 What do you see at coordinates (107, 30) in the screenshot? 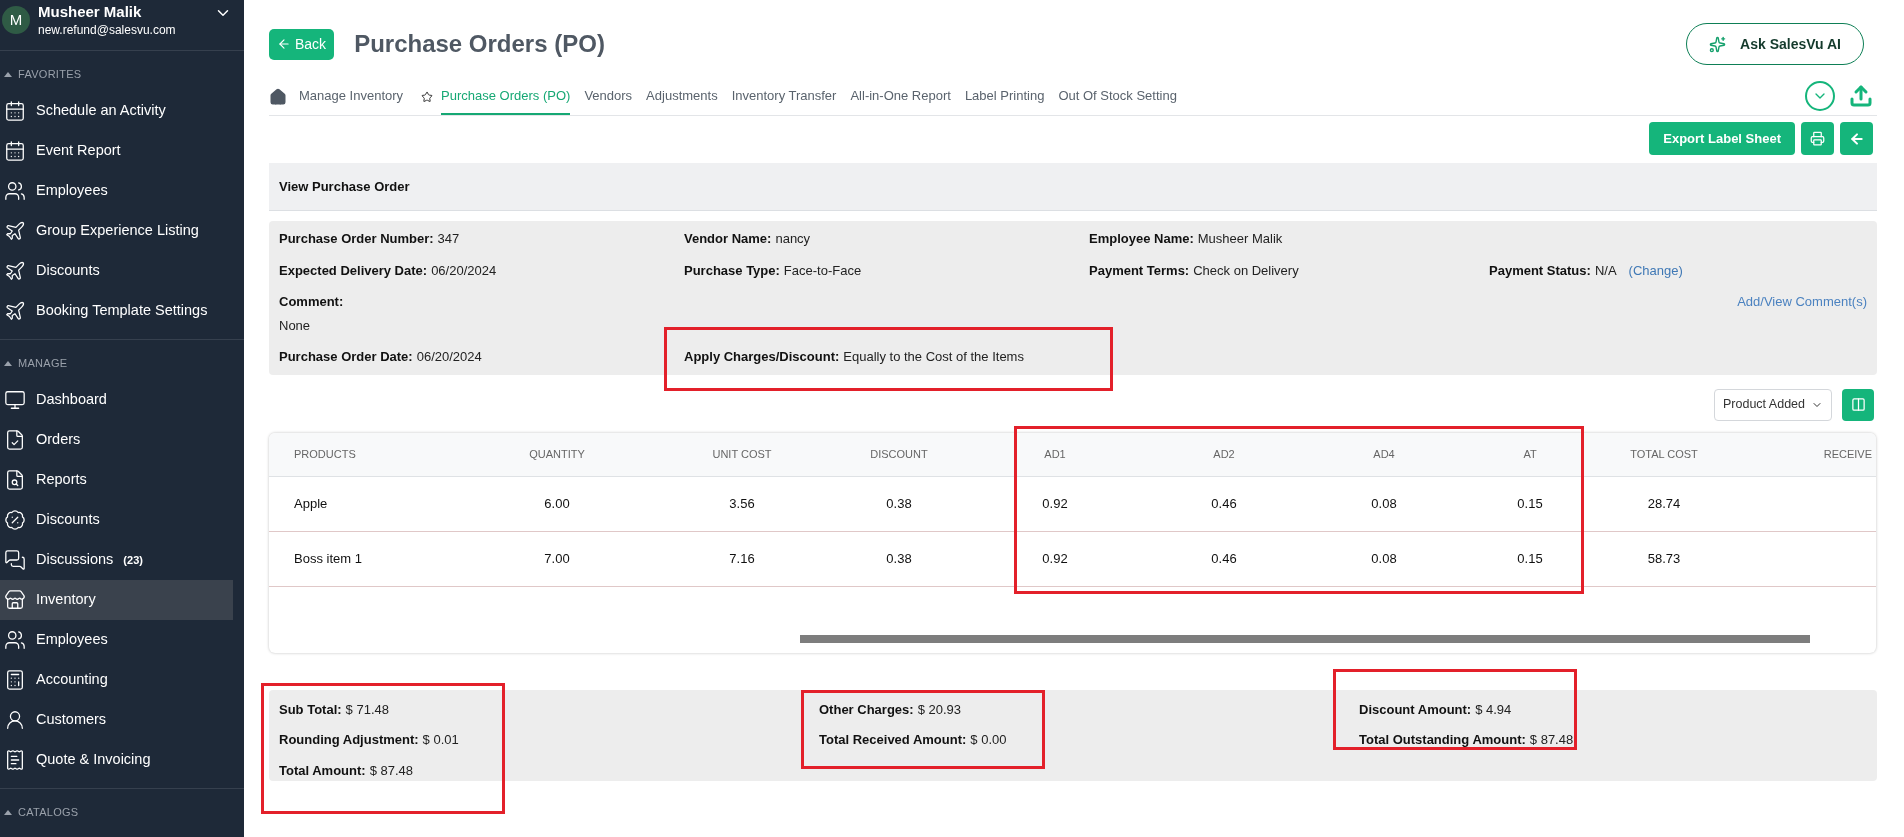
I see `user-email: new.refund@salesvu.com` at bounding box center [107, 30].